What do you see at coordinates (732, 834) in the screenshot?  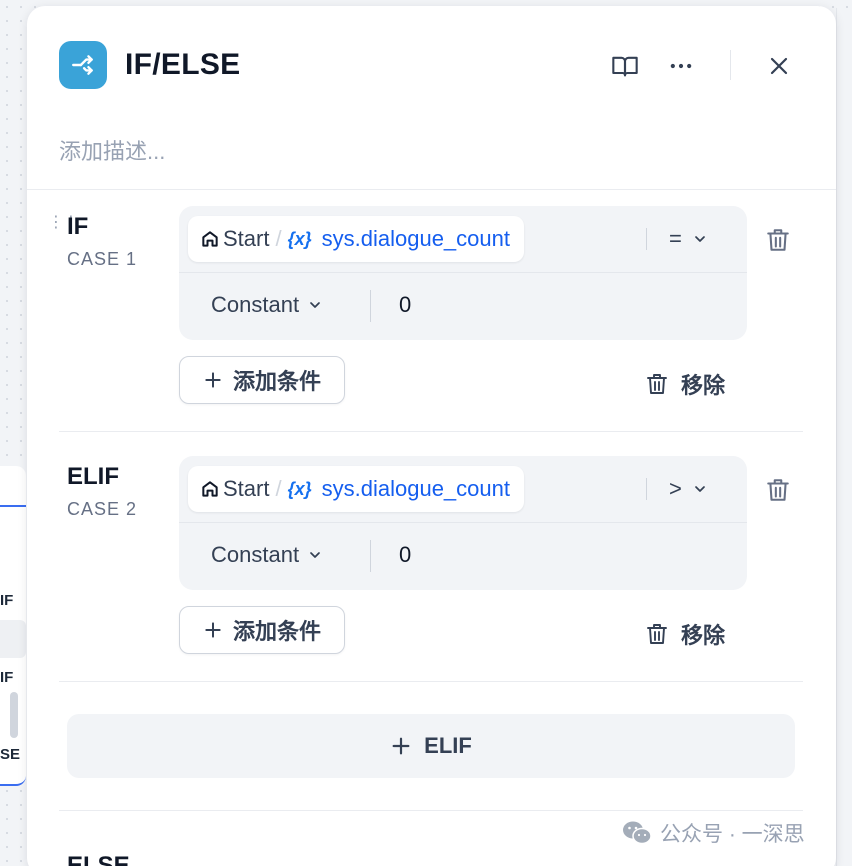 I see `watermark-text: 公众号 · 一深思` at bounding box center [732, 834].